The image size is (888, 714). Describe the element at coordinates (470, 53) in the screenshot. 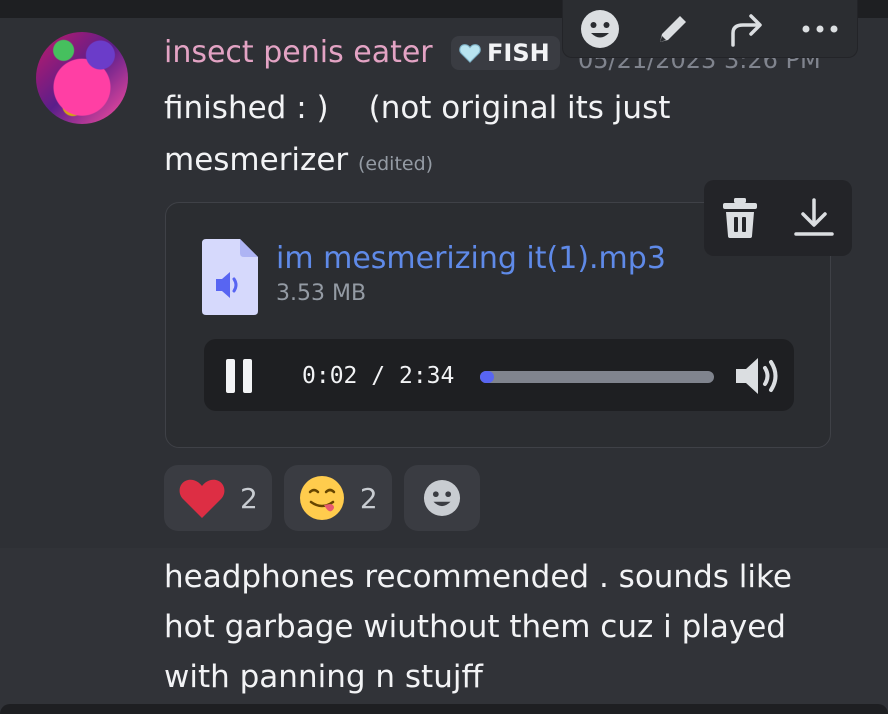

I see `heart-icon` at that location.